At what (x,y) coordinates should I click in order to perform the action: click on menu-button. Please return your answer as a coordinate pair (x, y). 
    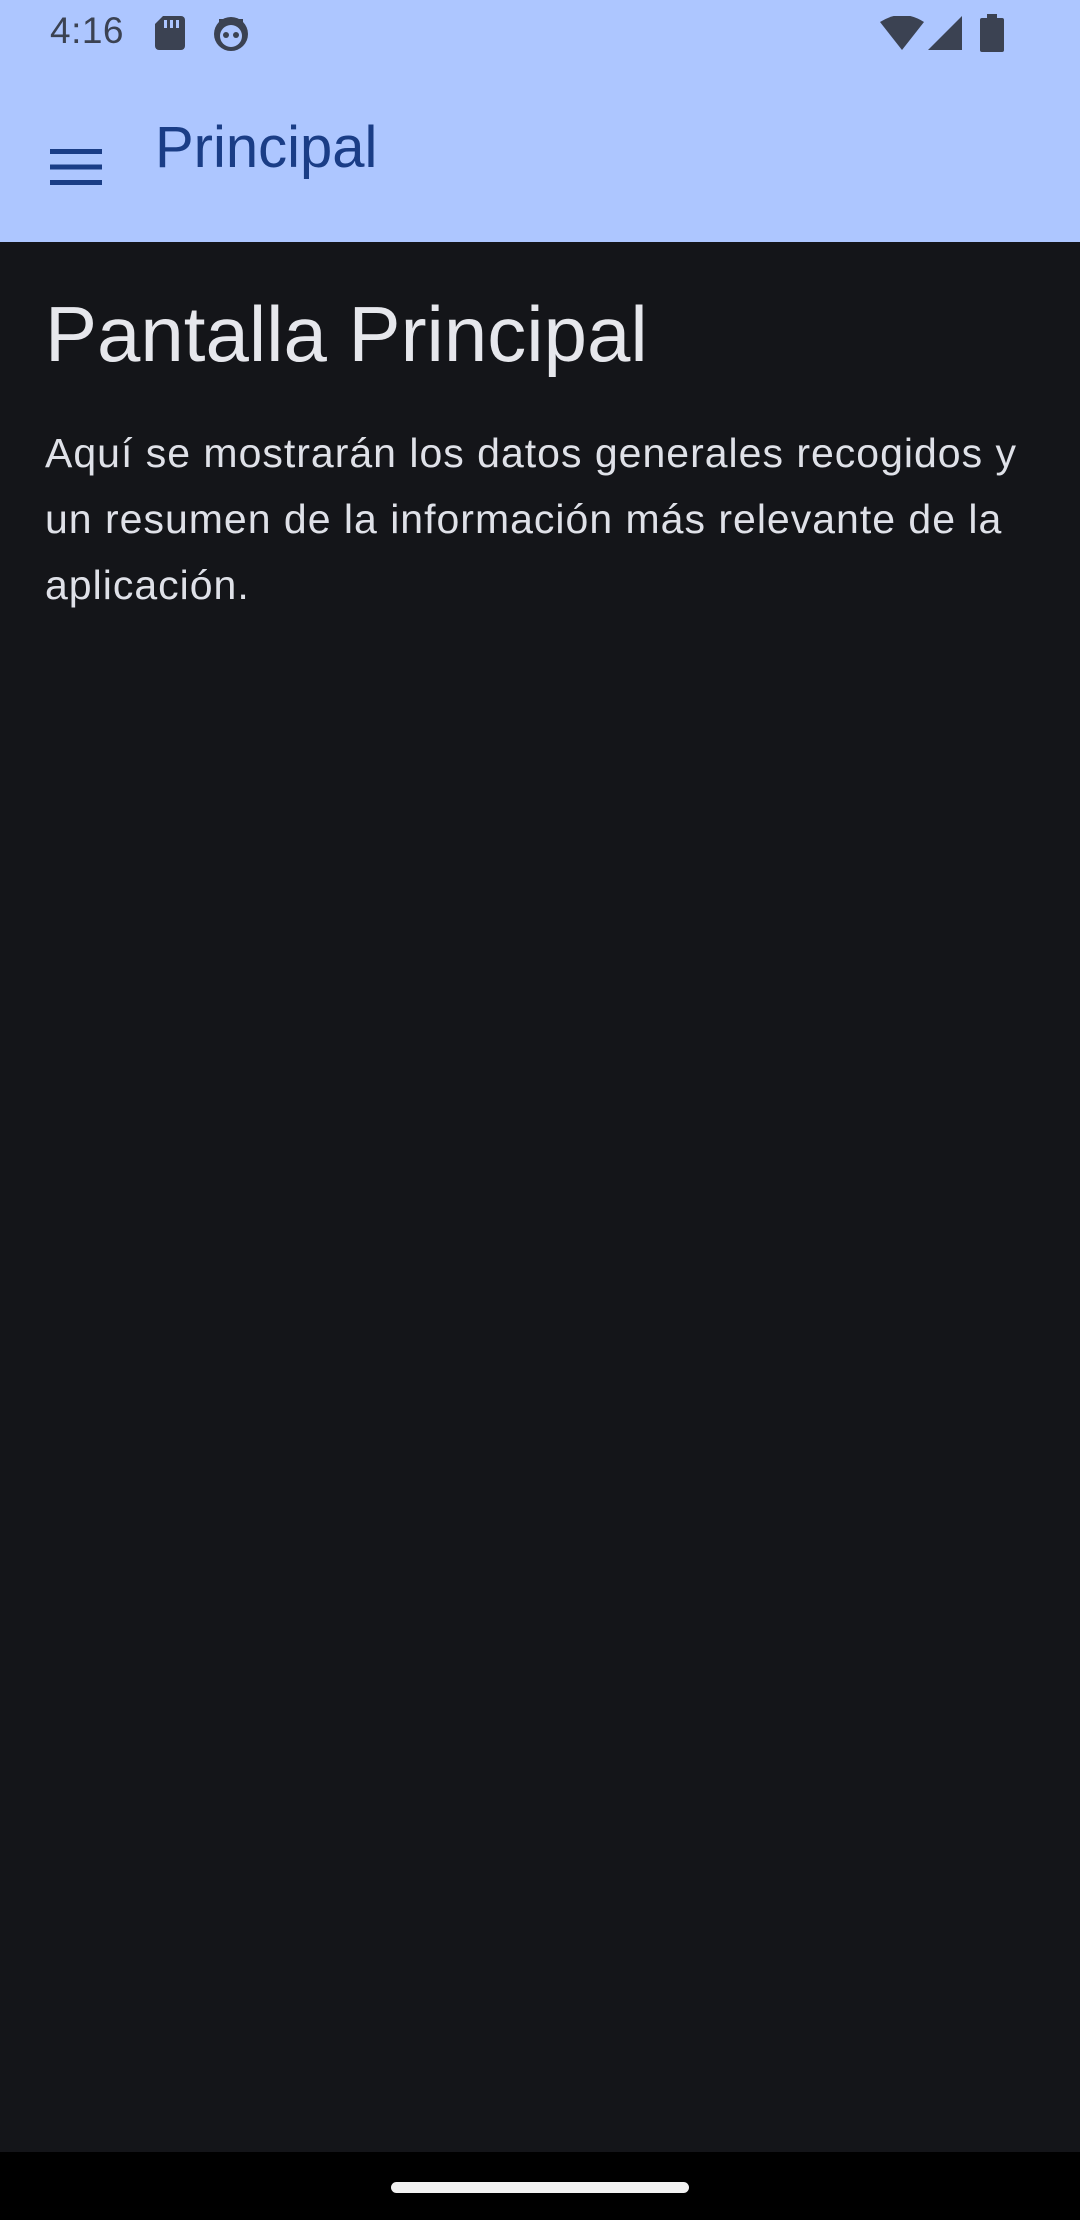
    Looking at the image, I should click on (76, 167).